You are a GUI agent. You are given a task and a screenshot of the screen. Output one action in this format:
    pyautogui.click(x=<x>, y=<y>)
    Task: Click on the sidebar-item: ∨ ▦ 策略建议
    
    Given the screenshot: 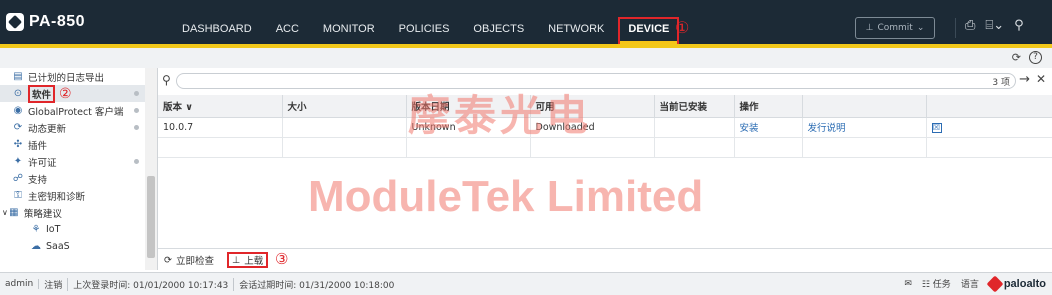 What is the action you would take?
    pyautogui.click(x=78, y=212)
    